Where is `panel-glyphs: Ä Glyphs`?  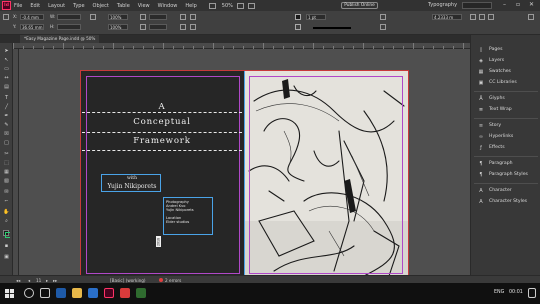 panel-glyphs: Ä Glyphs is located at coordinates (491, 99).